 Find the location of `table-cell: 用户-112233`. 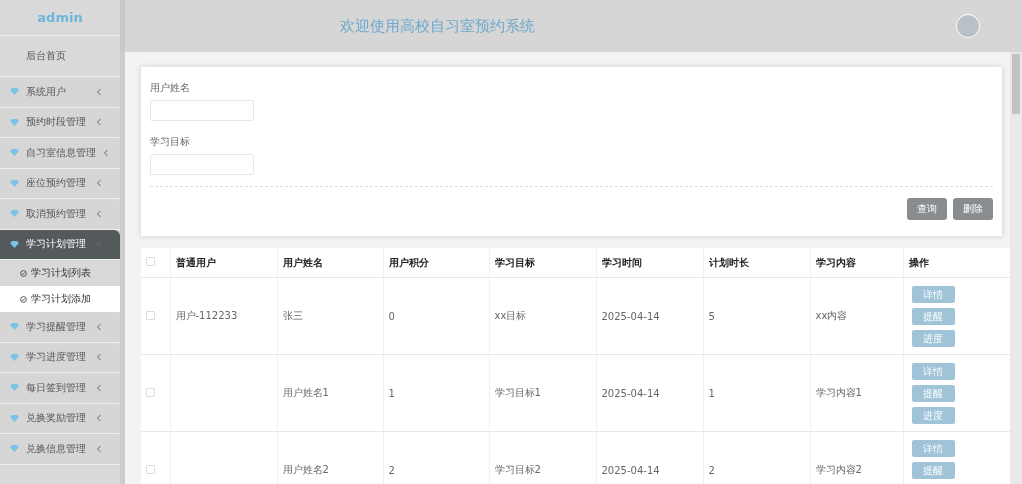

table-cell: 用户-112233 is located at coordinates (223, 316).